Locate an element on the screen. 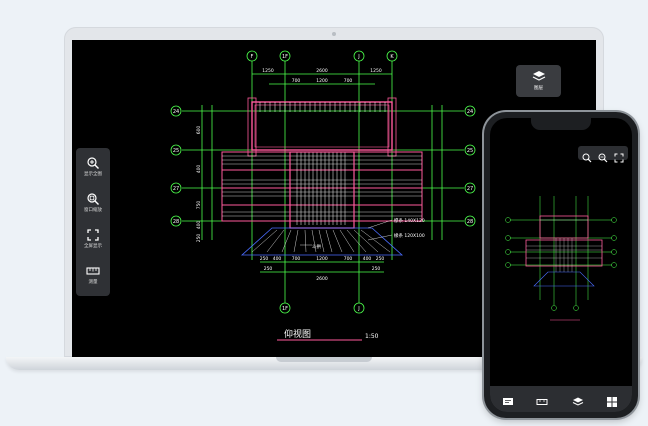 The image size is (648, 426). axis-left-4: 28 is located at coordinates (176, 222).